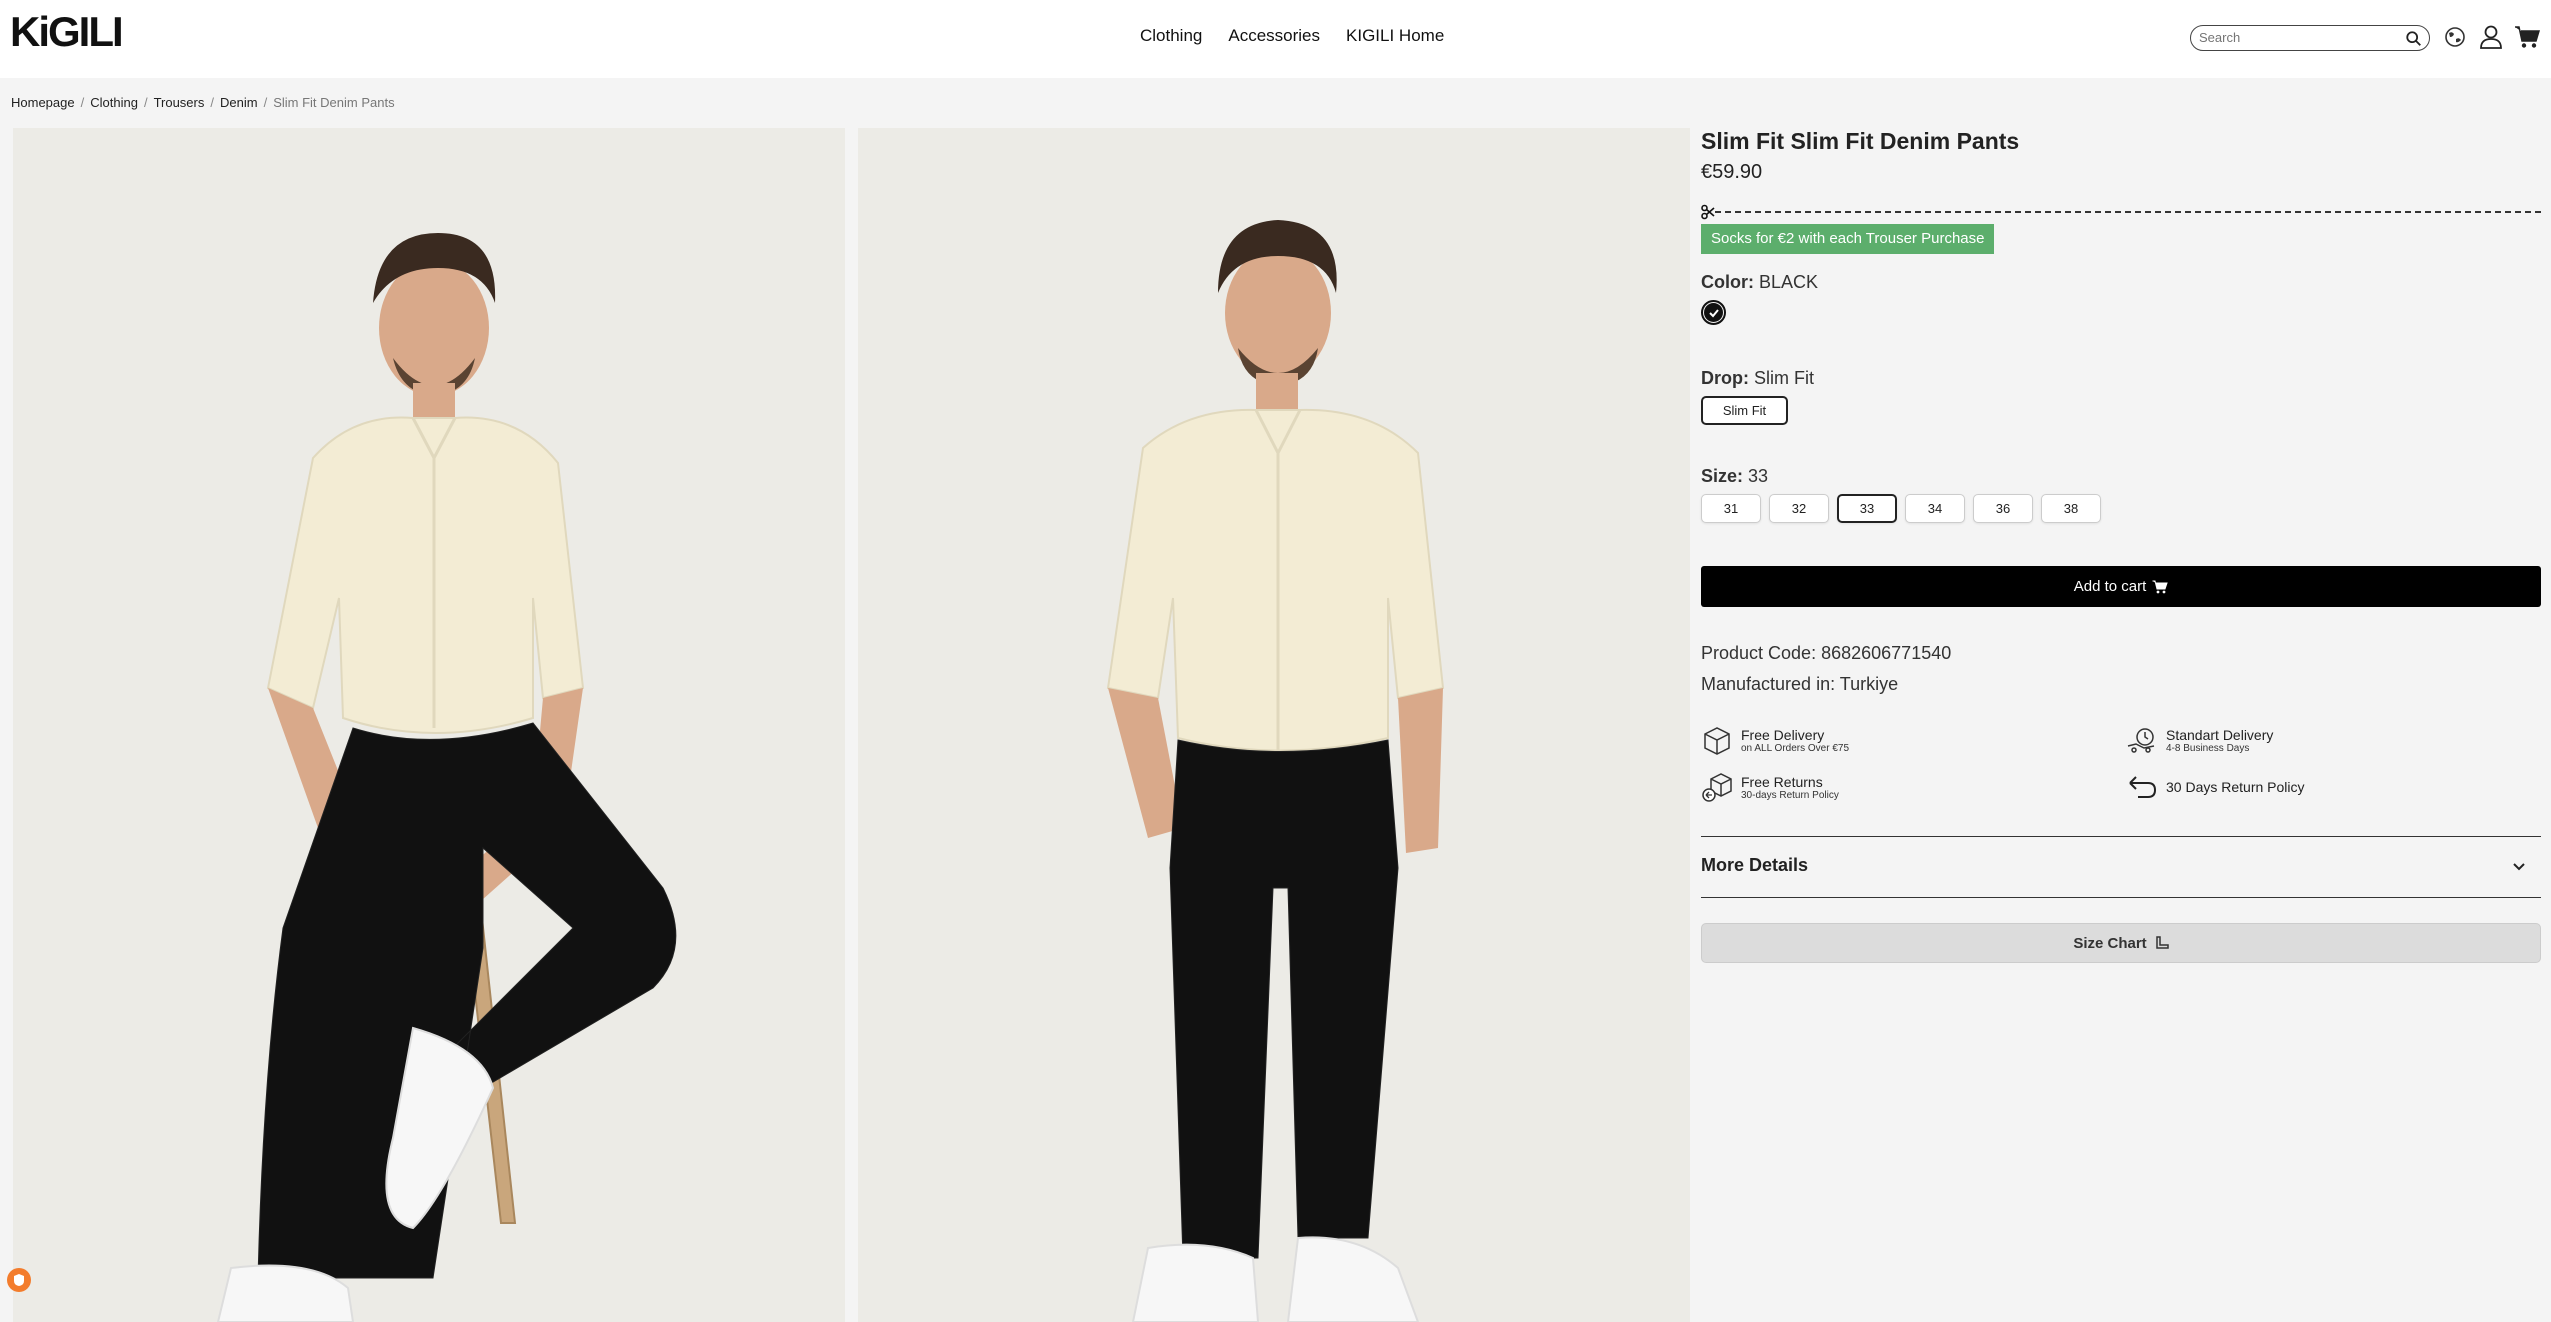 Image resolution: width=2551 pixels, height=1322 pixels. I want to click on main-nav: Clothing Accessories KIGILI Home, so click(1292, 36).